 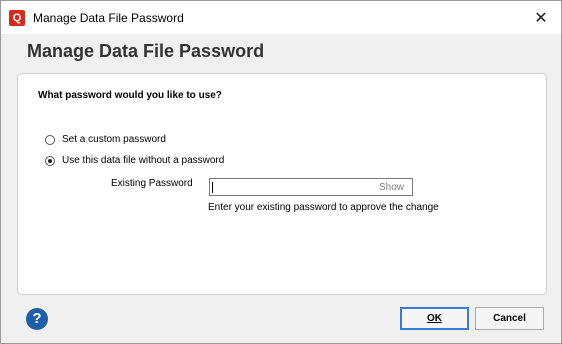 I want to click on close-icon: ✕, so click(x=541, y=17).